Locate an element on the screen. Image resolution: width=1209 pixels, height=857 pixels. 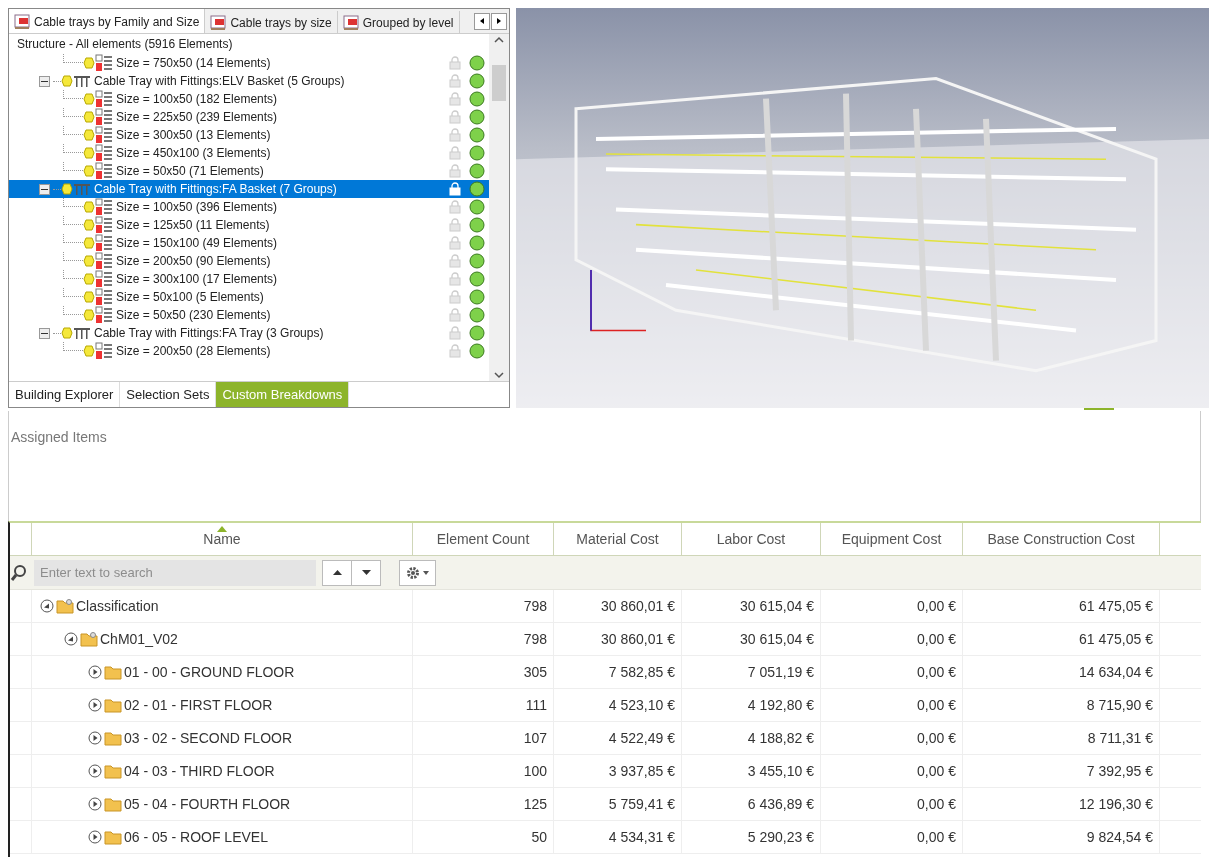
tab: Cable trays by Family and Size is located at coordinates (107, 21).